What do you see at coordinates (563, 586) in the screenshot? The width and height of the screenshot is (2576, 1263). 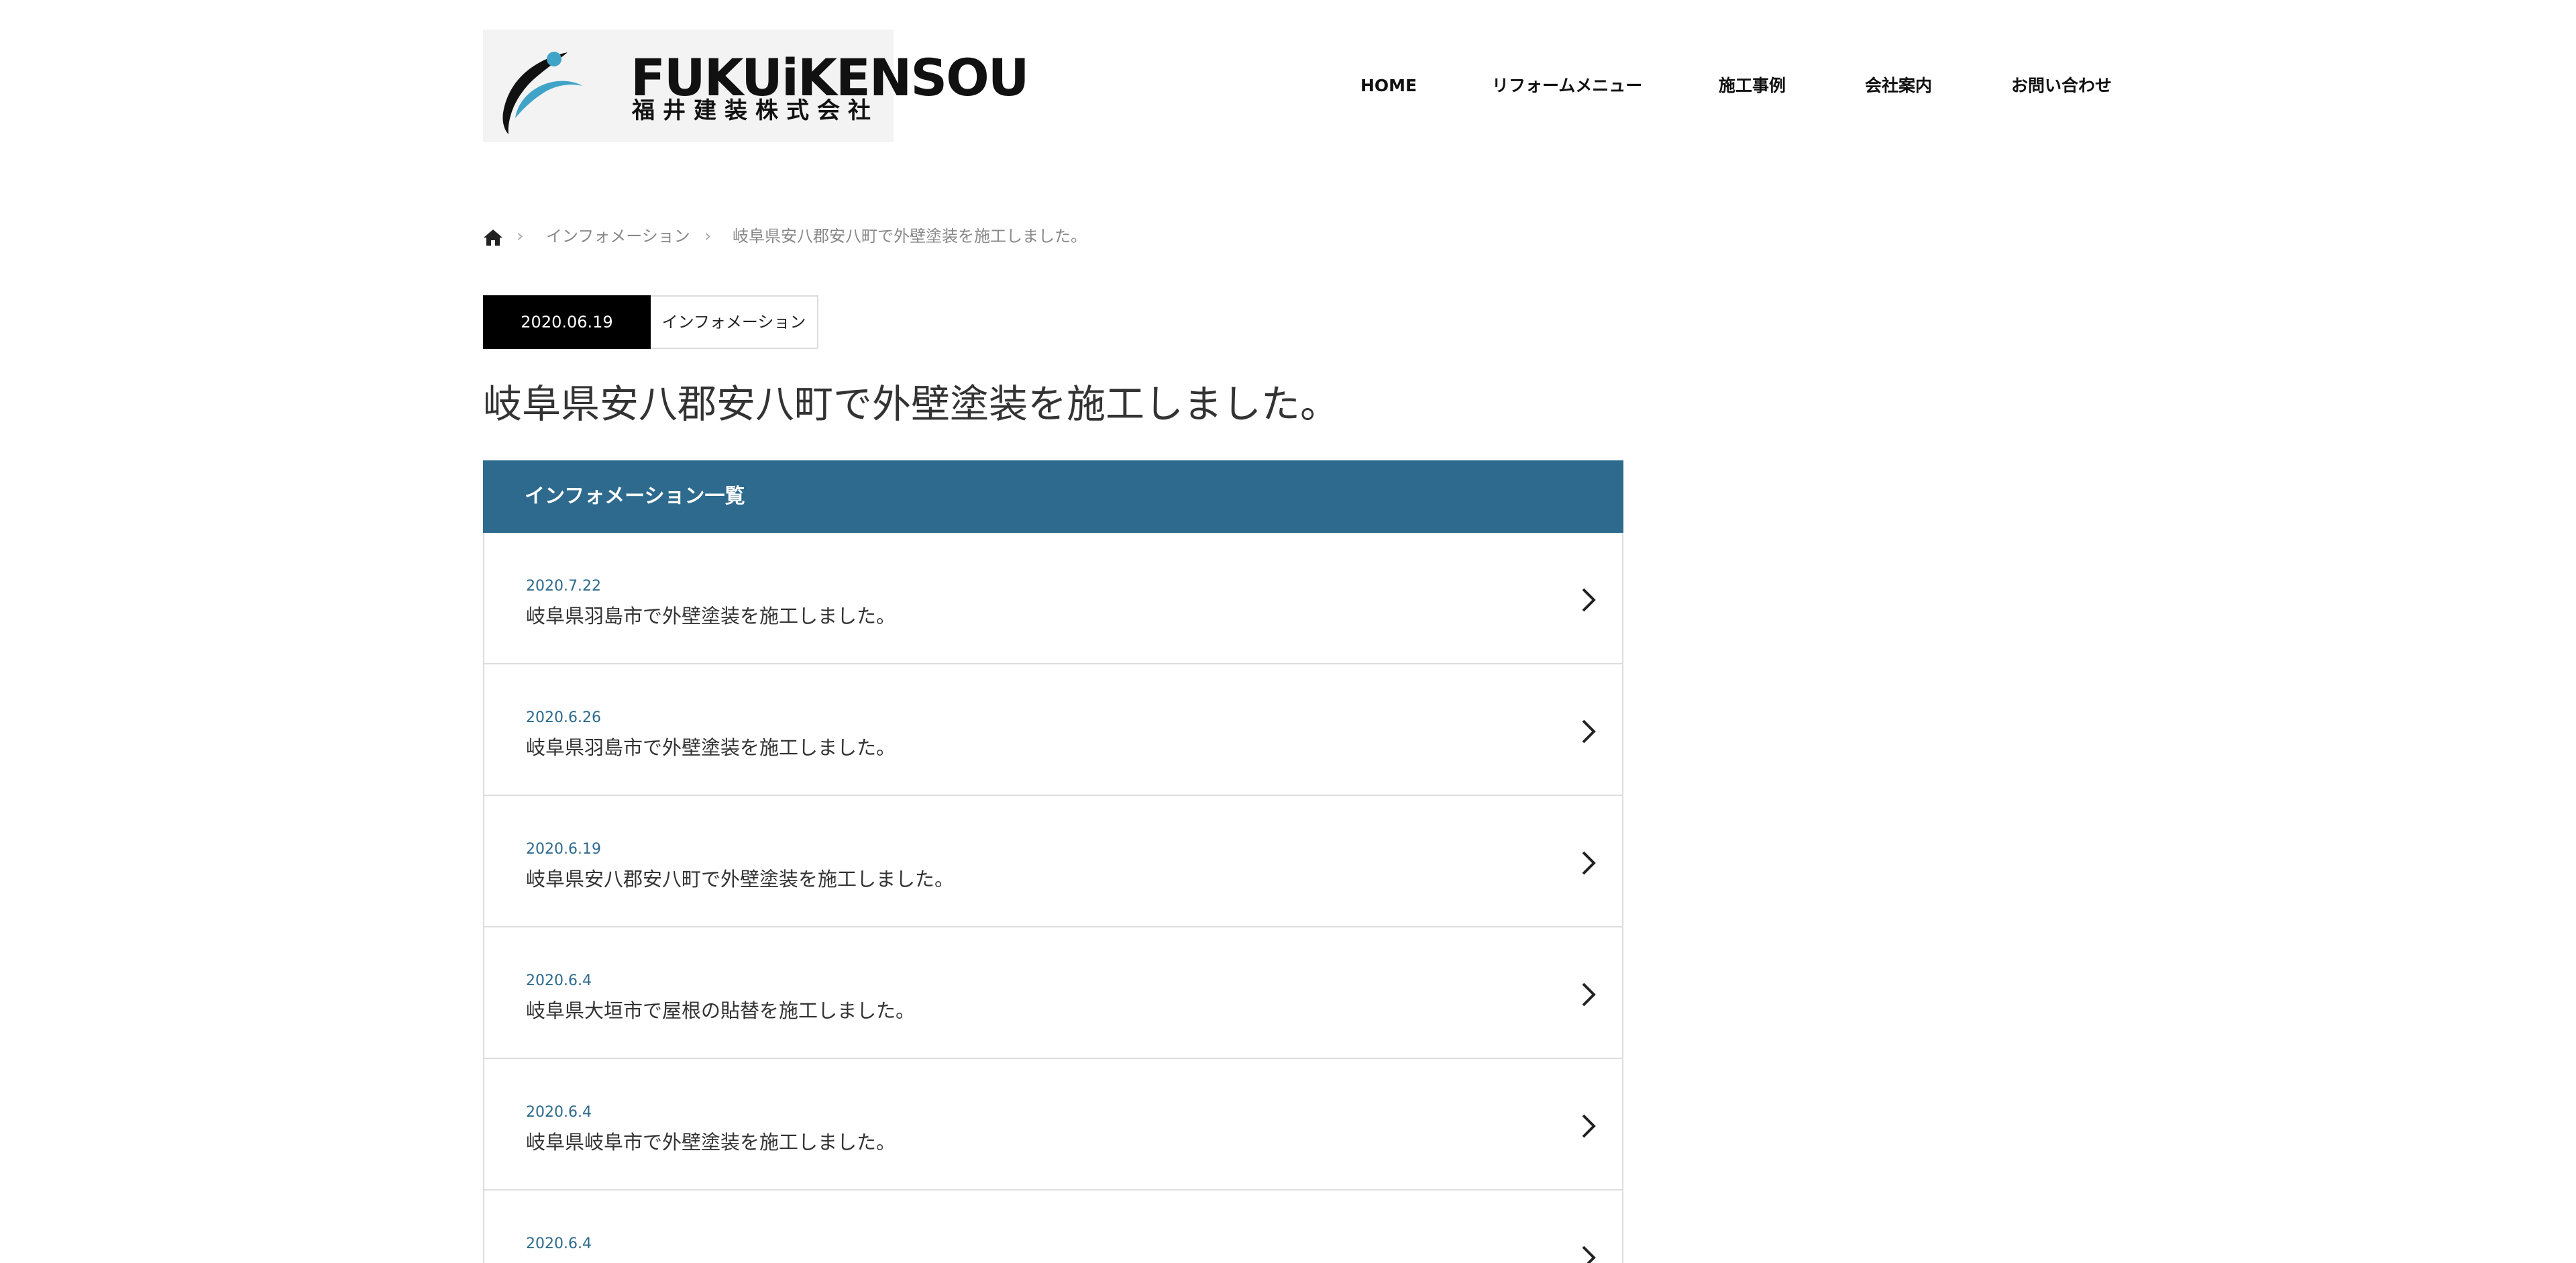 I see `list-item-date: 2020.7.22` at bounding box center [563, 586].